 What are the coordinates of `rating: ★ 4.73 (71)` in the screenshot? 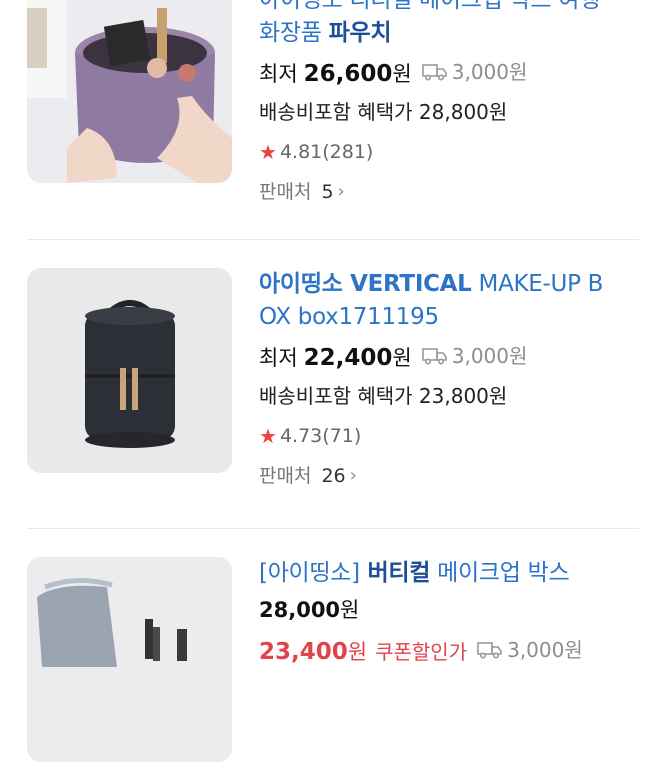 It's located at (449, 436).